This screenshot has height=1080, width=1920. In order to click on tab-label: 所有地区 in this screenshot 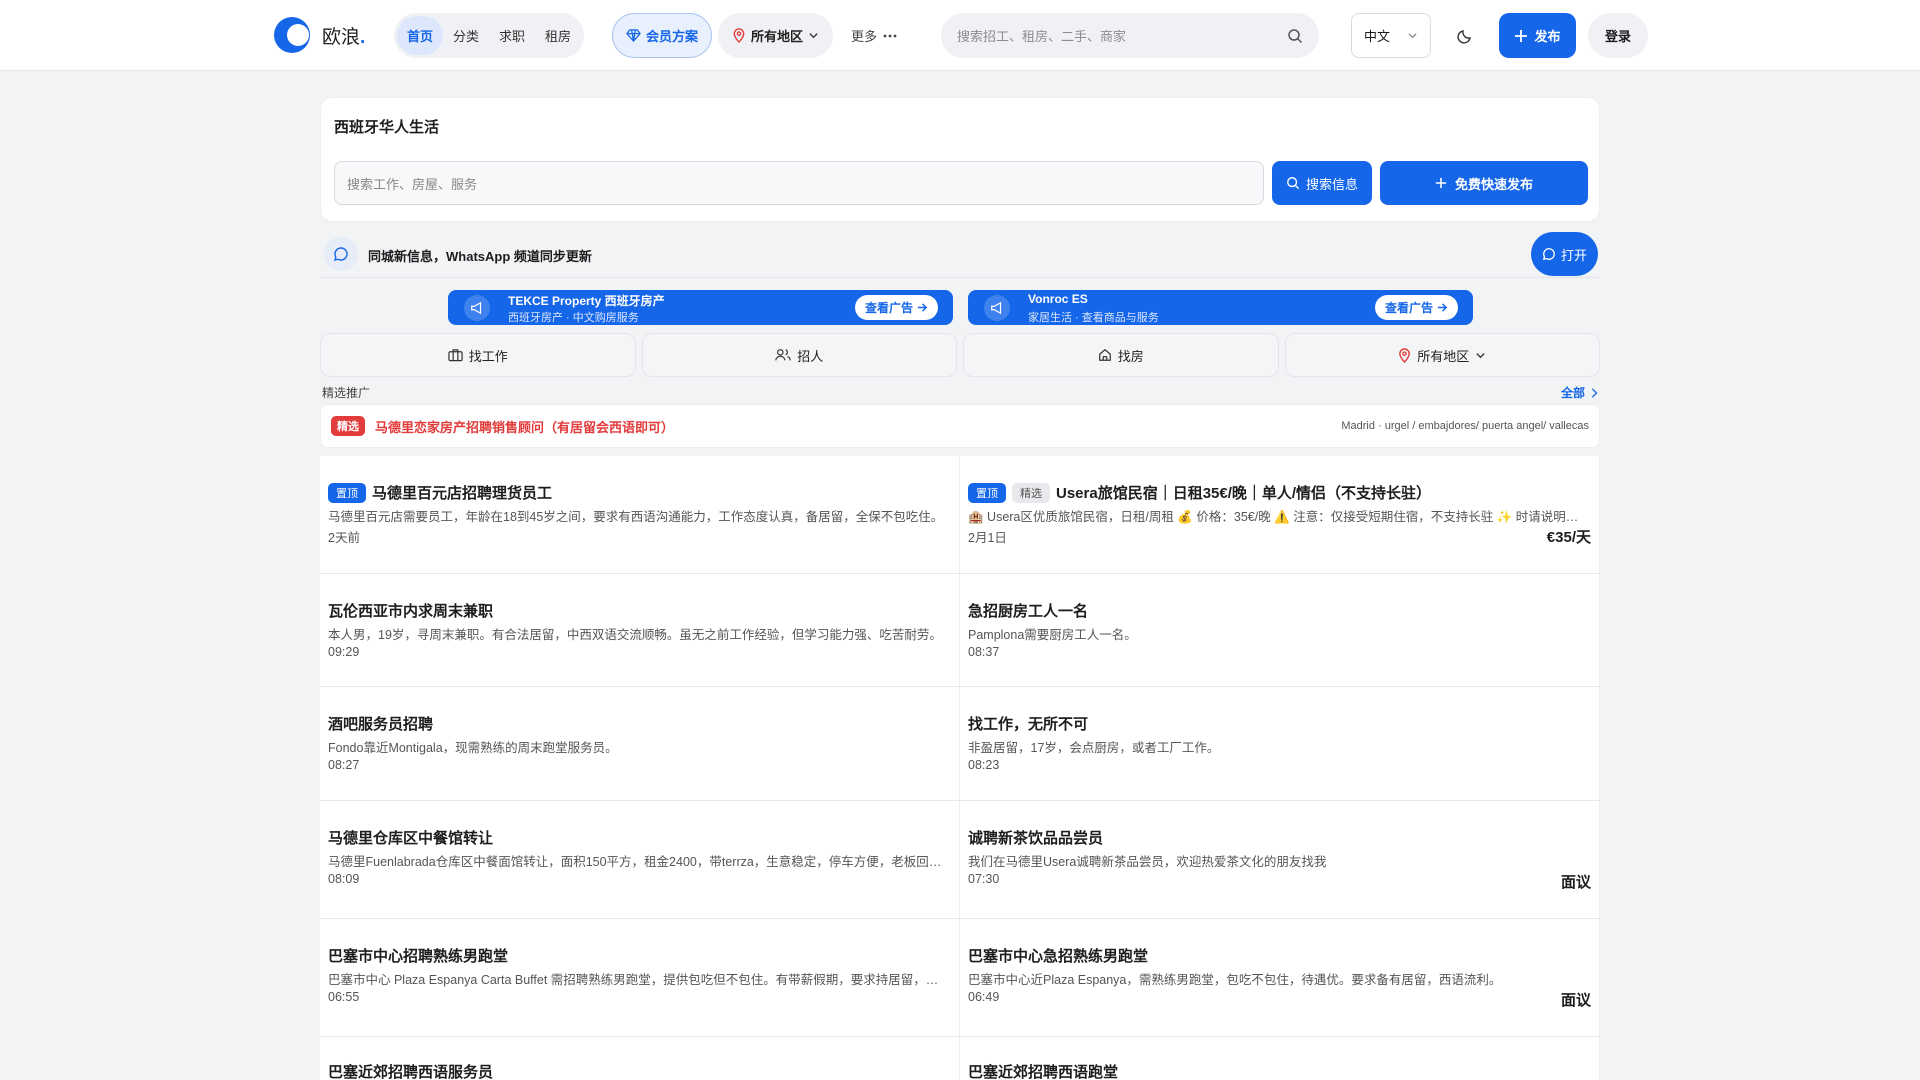, I will do `click(1443, 356)`.